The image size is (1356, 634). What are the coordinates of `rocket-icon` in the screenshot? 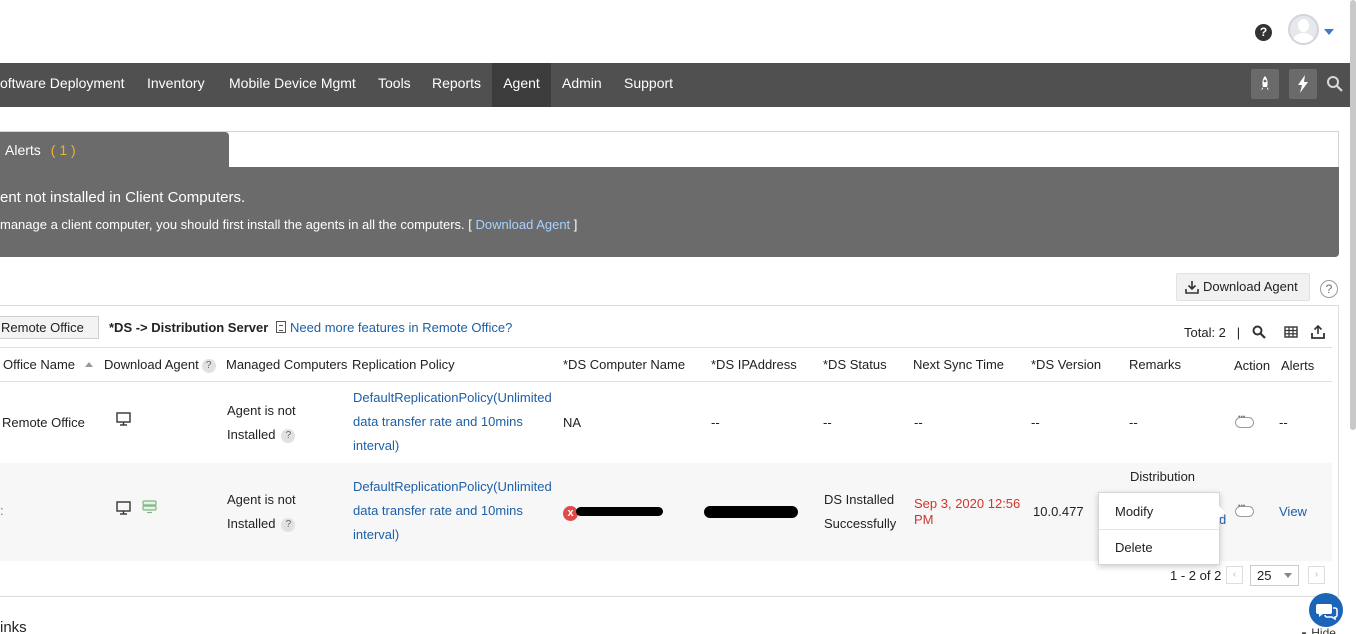 It's located at (1265, 84).